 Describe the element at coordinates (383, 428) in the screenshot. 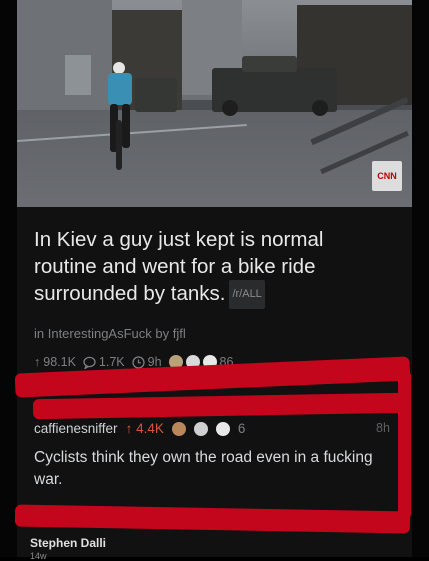

I see `comment-age: 8h` at that location.